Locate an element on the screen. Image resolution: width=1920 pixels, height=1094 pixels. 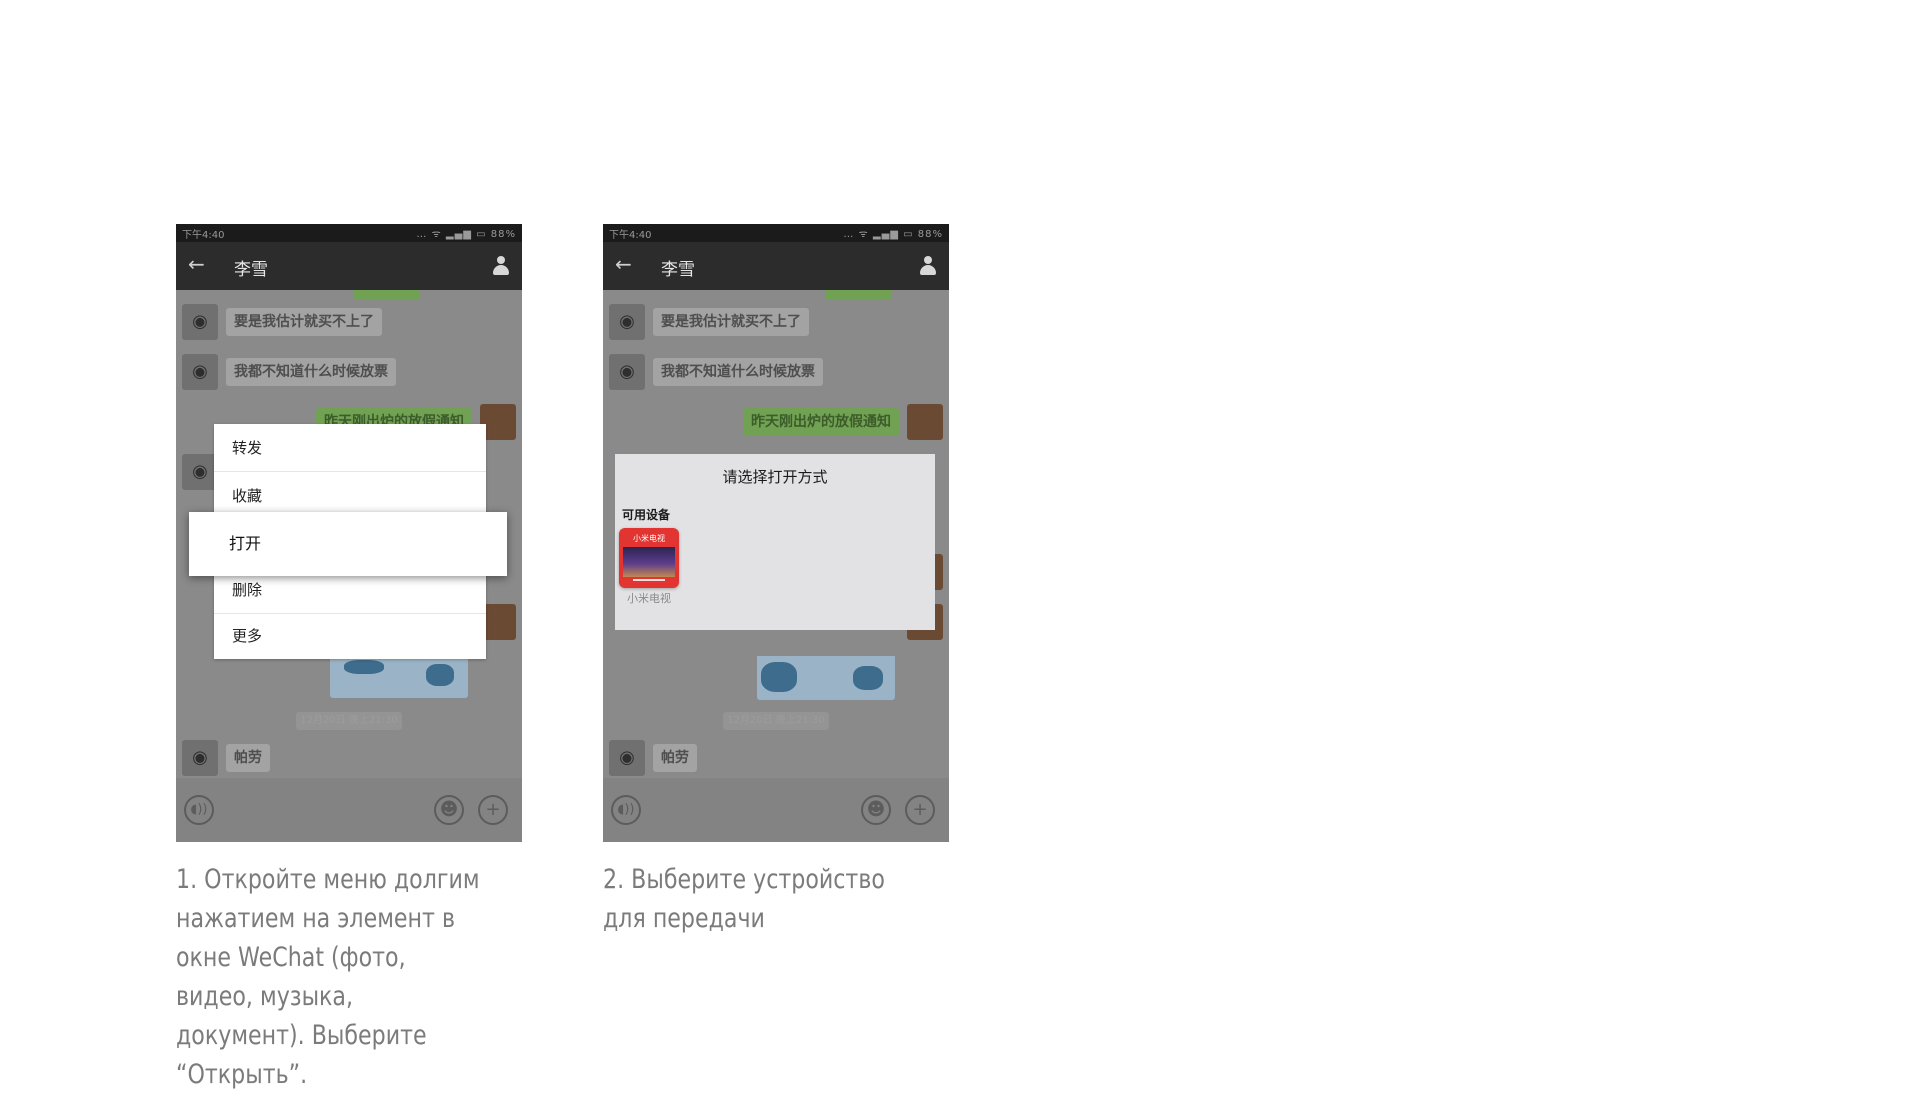
message-row: ◉ 昨天刚出炉的放假通知 is located at coordinates (776, 422).